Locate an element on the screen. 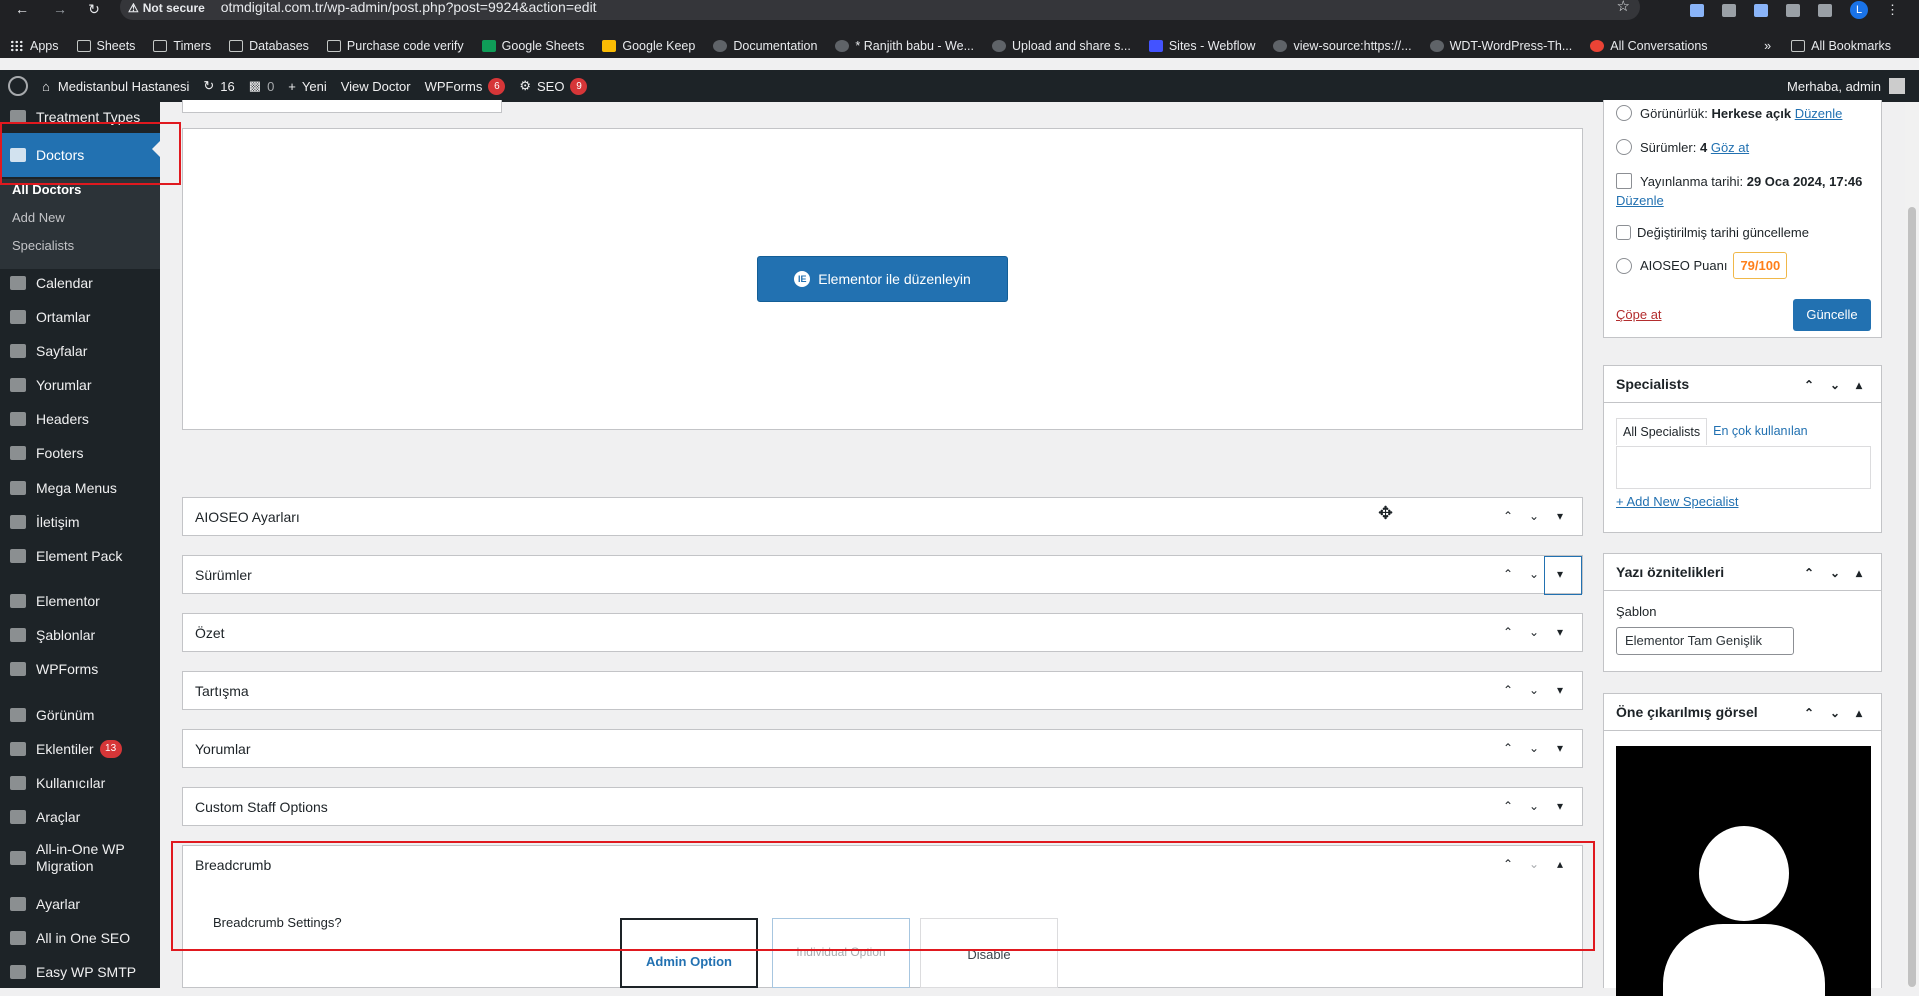 The height and width of the screenshot is (996, 1919). page-scrollbar is located at coordinates (1912, 545).